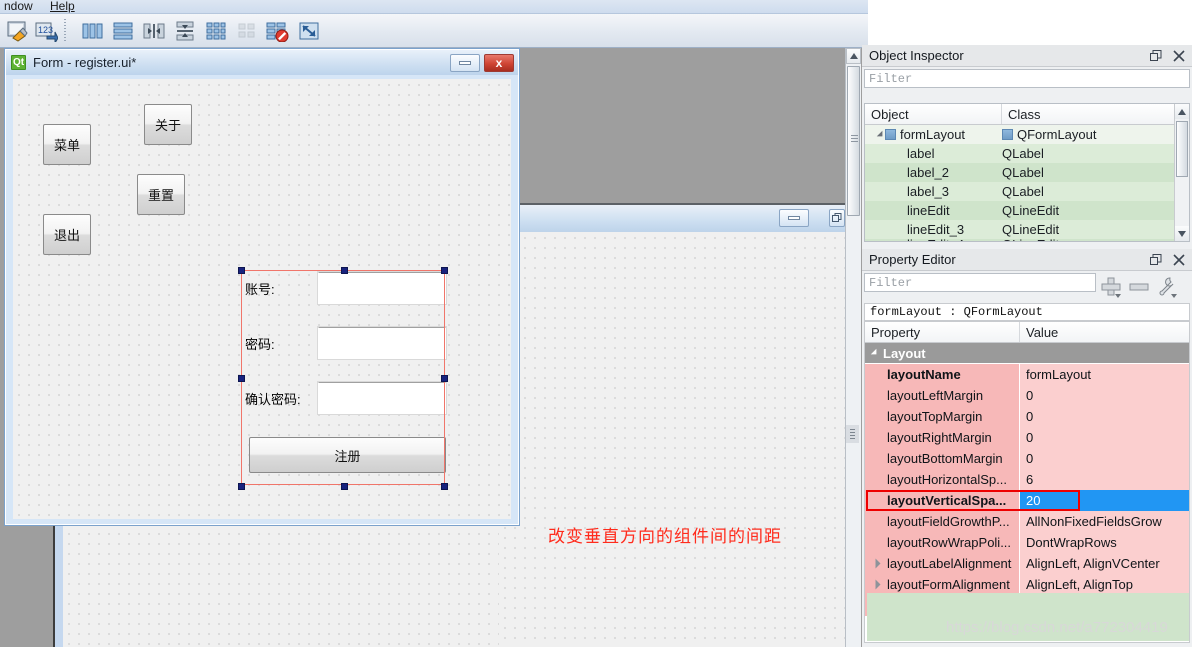  What do you see at coordinates (465, 62) in the screenshot?
I see `form-minimize-button` at bounding box center [465, 62].